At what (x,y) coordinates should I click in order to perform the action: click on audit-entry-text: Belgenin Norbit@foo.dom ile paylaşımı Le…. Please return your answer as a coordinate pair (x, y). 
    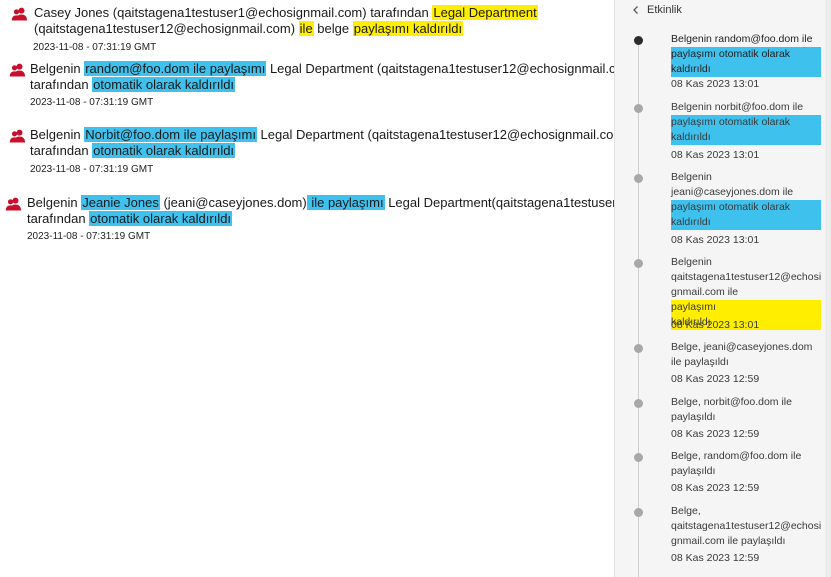
    Looking at the image, I should click on (322, 143).